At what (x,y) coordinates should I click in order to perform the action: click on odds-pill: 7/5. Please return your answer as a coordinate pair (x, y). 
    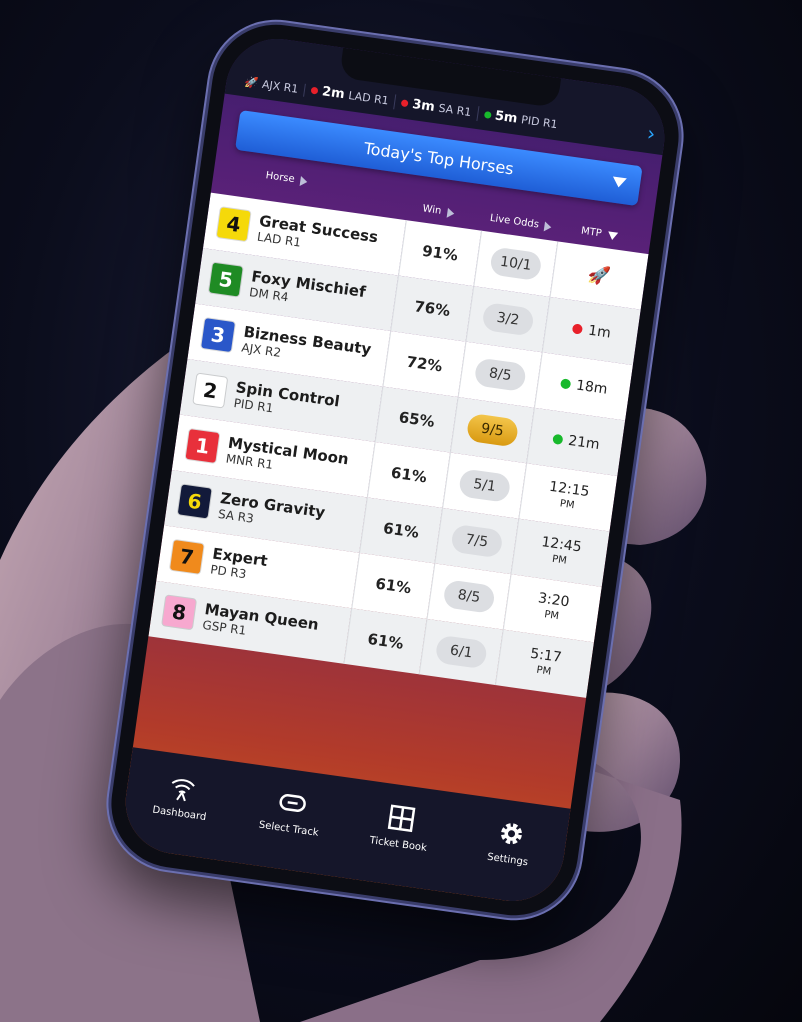
    Looking at the image, I should click on (477, 541).